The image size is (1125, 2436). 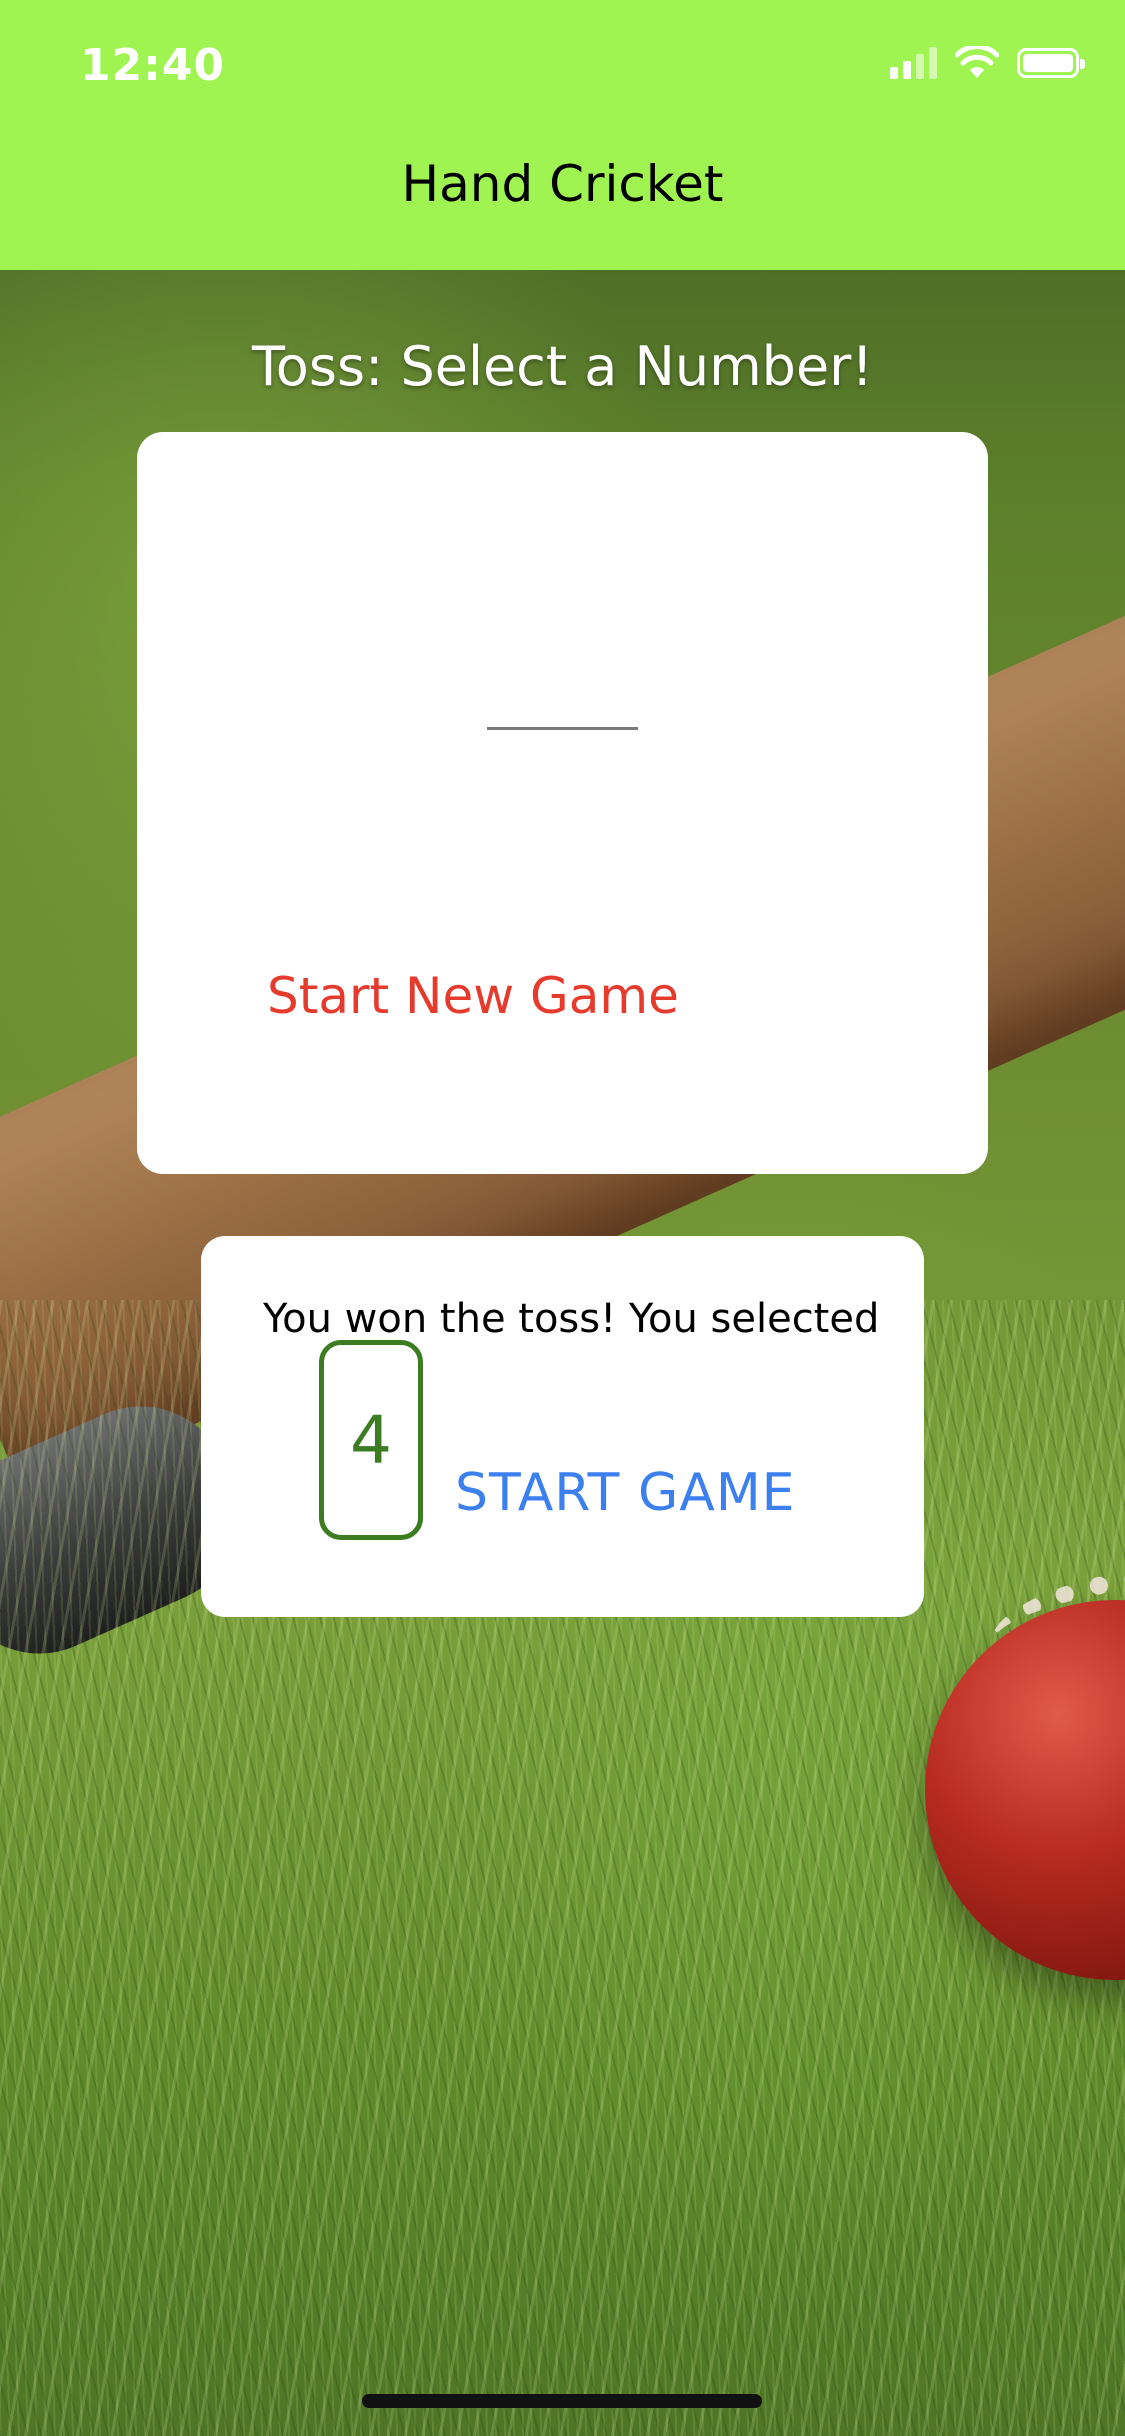 I want to click on wifi-icon, so click(x=977, y=62).